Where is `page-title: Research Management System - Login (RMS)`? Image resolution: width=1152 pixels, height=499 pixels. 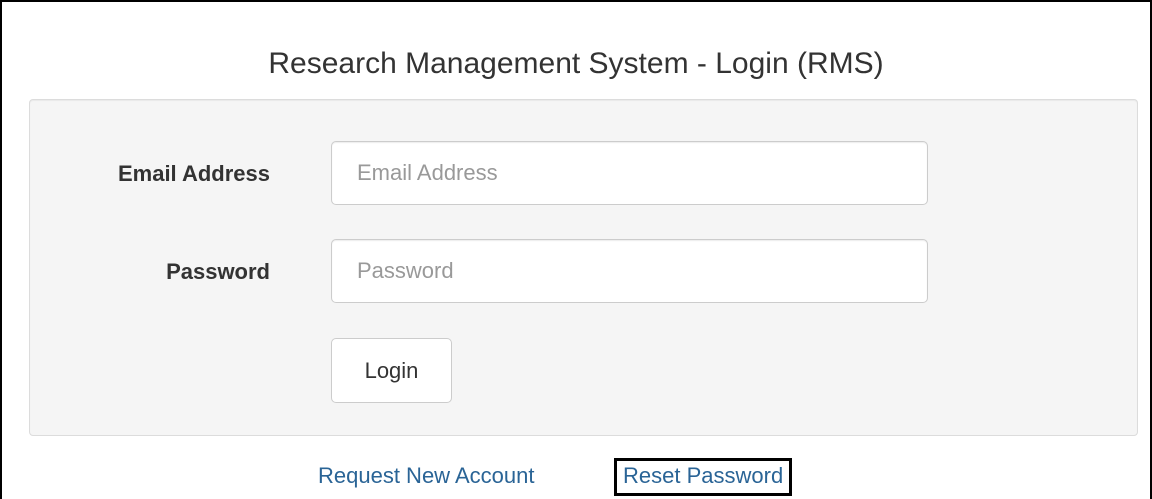
page-title: Research Management System - Login (RMS) is located at coordinates (576, 64).